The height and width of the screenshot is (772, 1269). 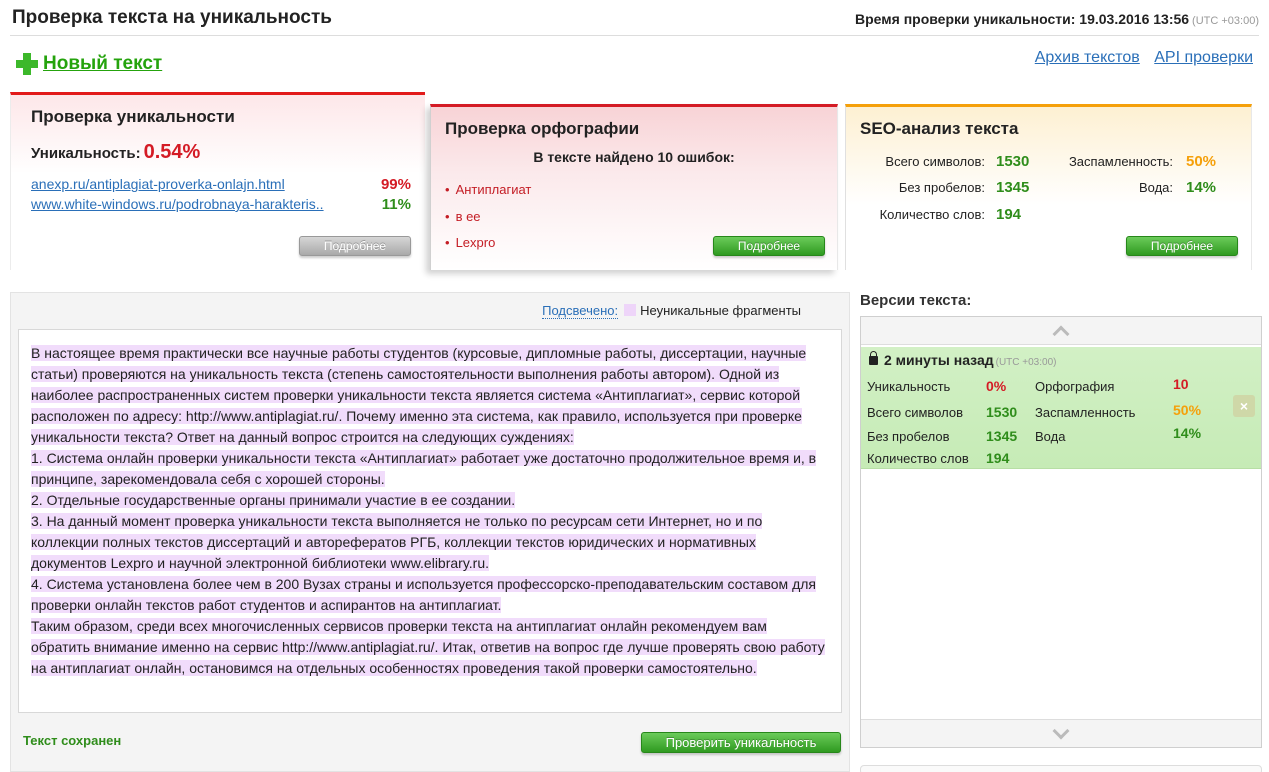 What do you see at coordinates (1026, 362) in the screenshot?
I see `version-tz: (UTC +03:00)` at bounding box center [1026, 362].